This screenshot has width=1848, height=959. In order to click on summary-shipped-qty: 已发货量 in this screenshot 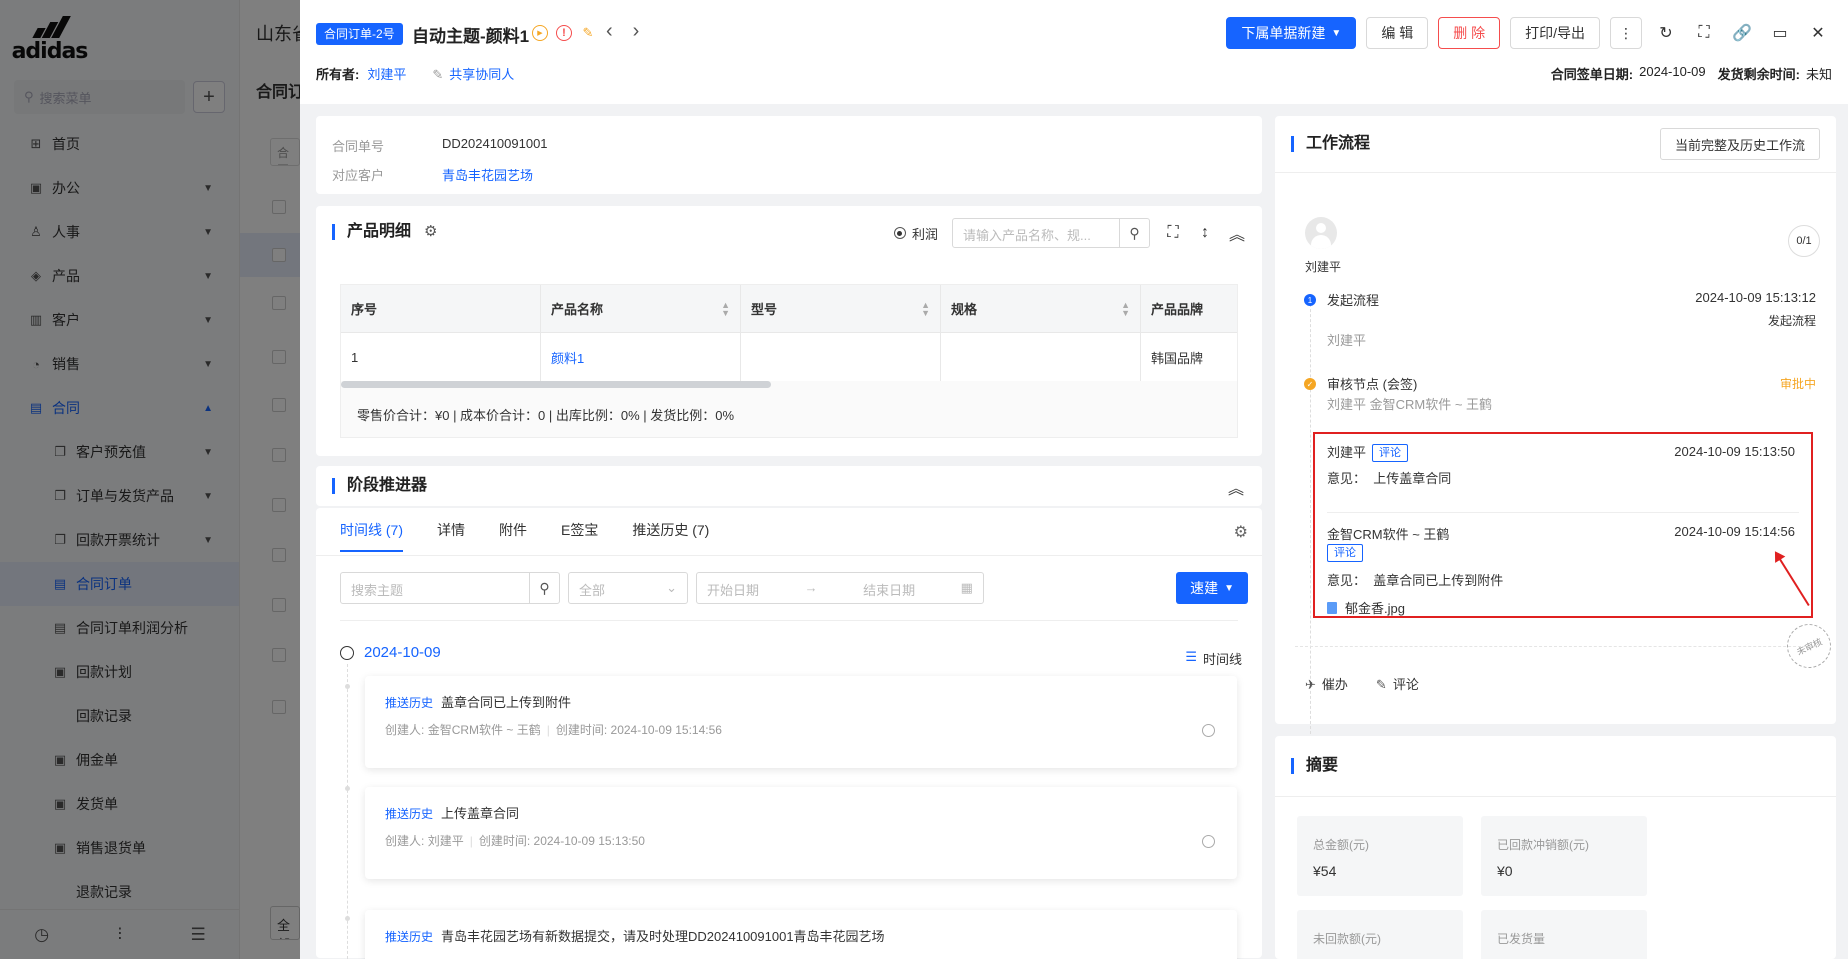, I will do `click(1564, 934)`.